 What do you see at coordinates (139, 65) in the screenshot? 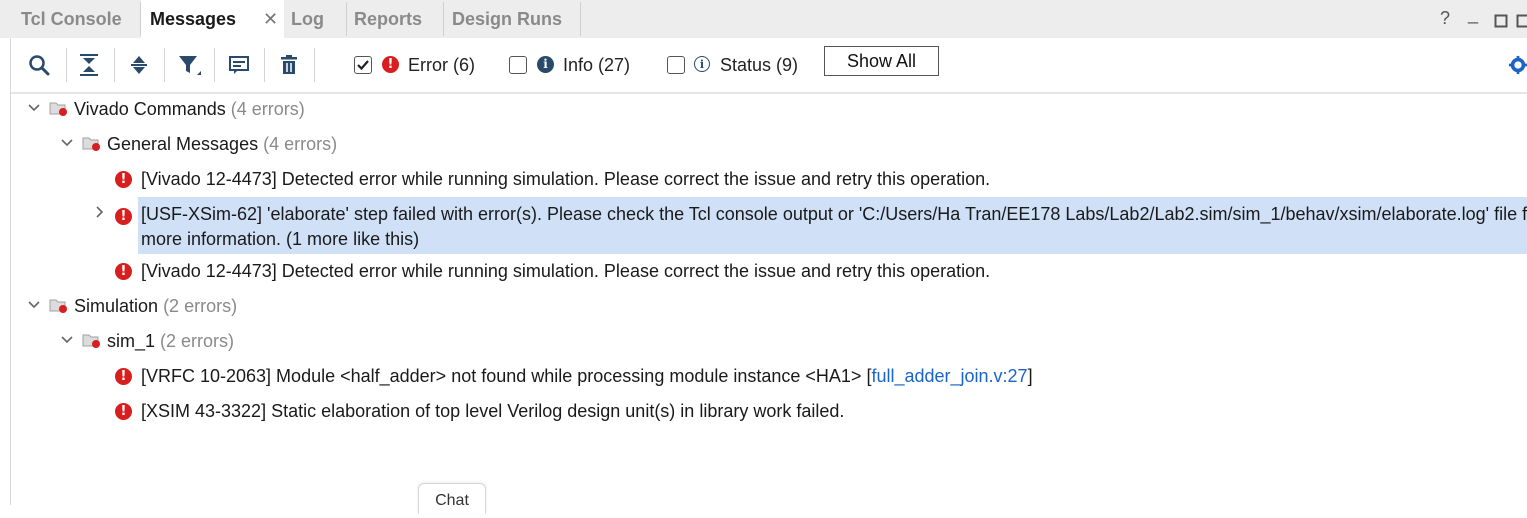
I see `expand-all-icon` at bounding box center [139, 65].